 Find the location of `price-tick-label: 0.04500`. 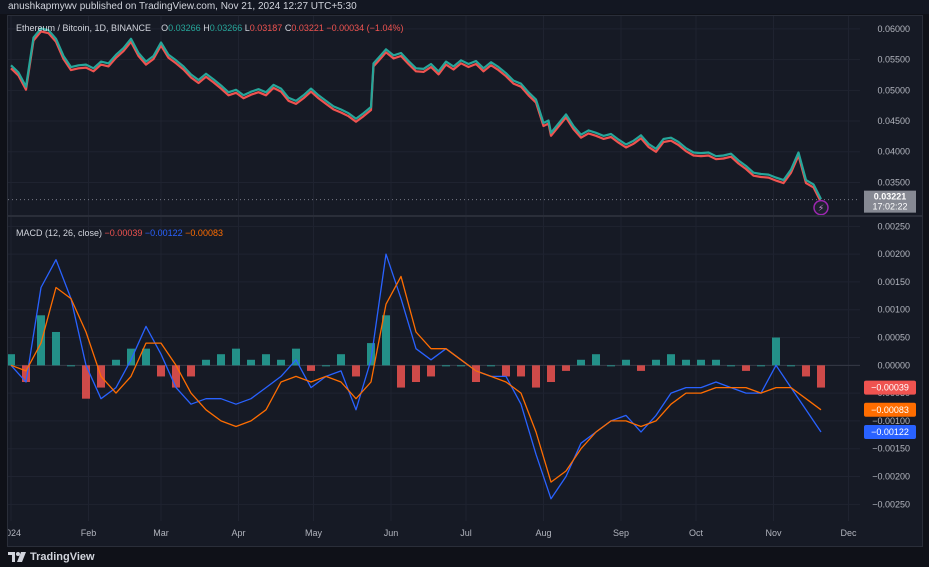

price-tick-label: 0.04500 is located at coordinates (893, 121).